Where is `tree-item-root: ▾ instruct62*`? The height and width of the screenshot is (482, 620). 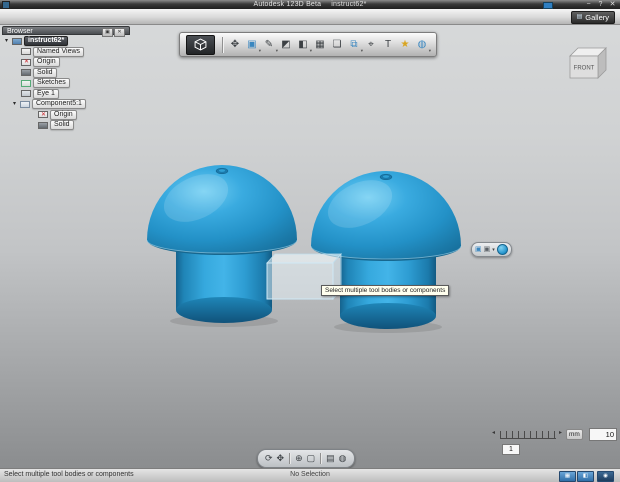 tree-item-root: ▾ instruct62* is located at coordinates (72, 41).